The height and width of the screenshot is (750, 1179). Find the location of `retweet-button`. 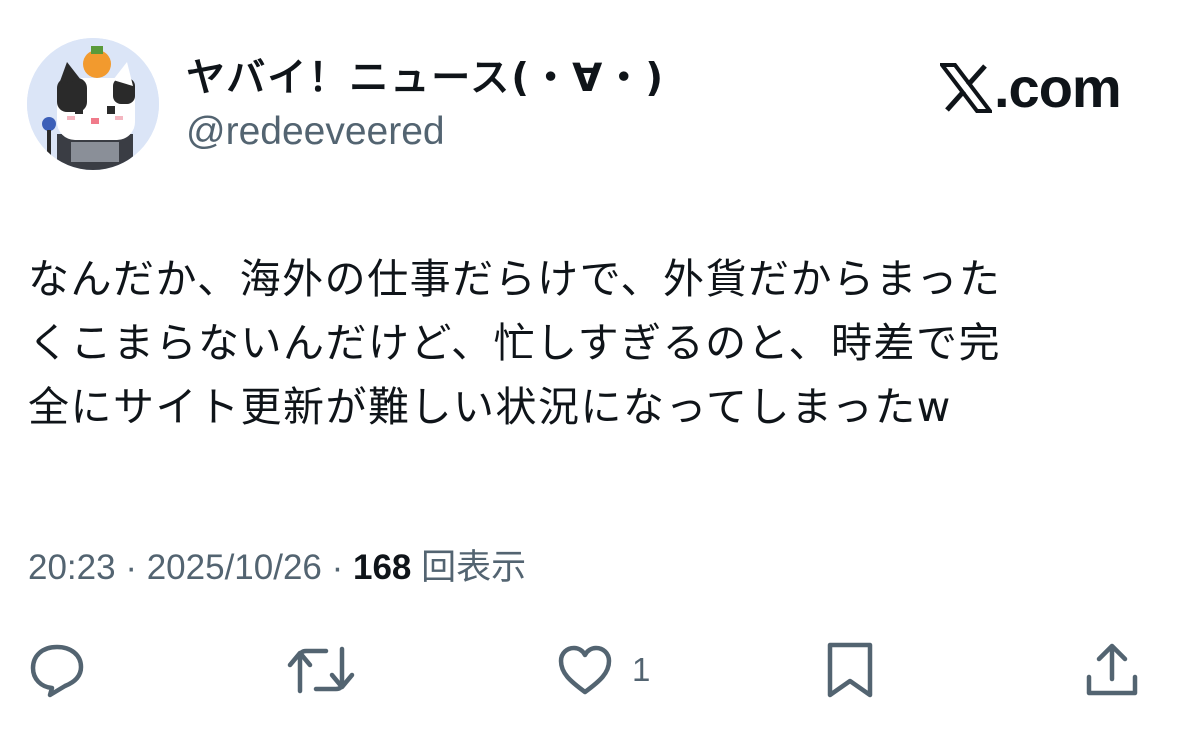

retweet-button is located at coordinates (321, 670).